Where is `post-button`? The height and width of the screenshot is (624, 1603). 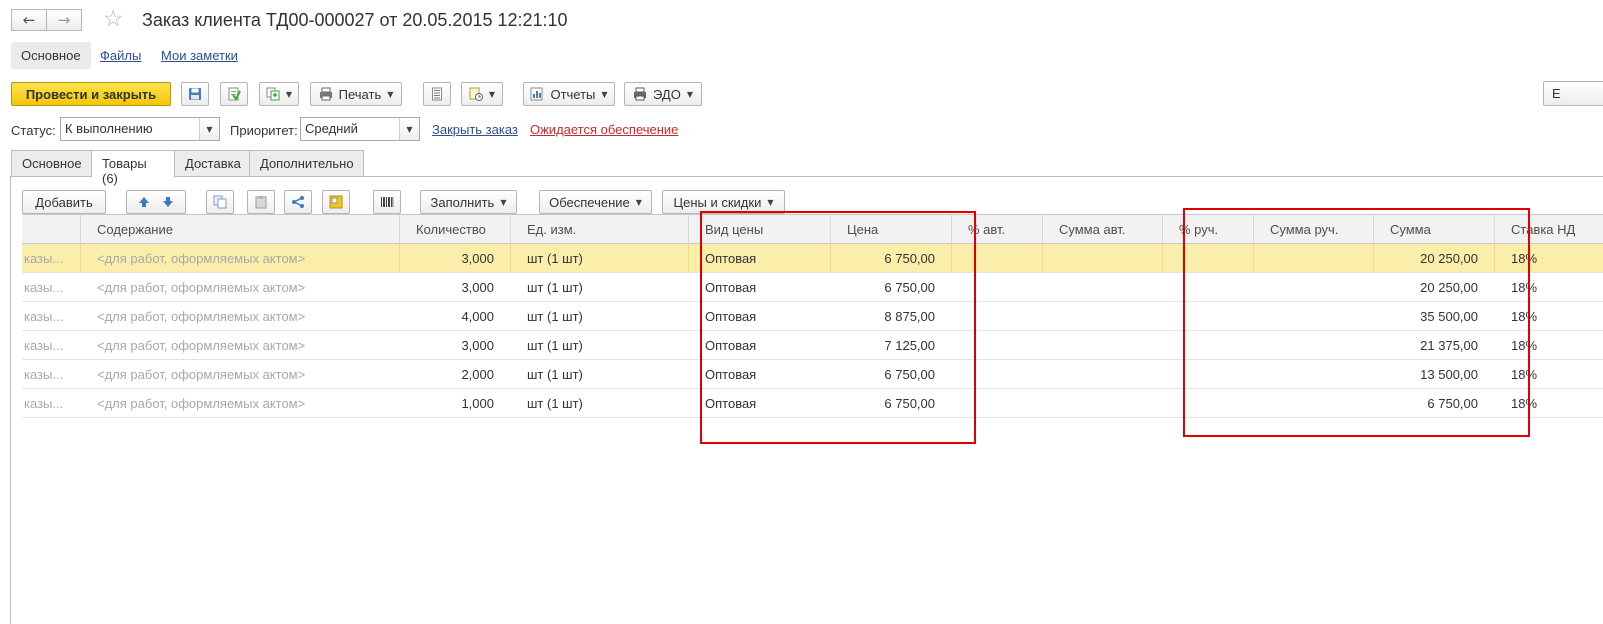 post-button is located at coordinates (234, 94).